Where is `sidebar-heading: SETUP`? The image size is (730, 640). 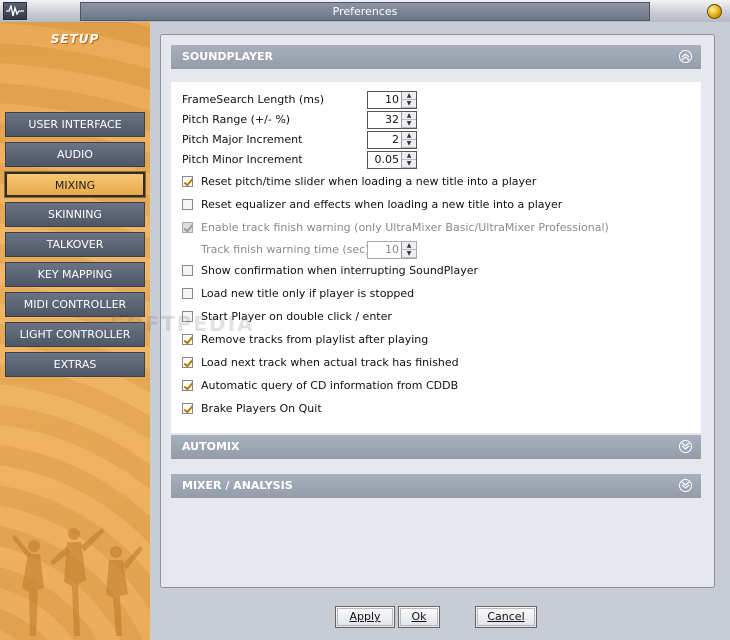 sidebar-heading: SETUP is located at coordinates (75, 39).